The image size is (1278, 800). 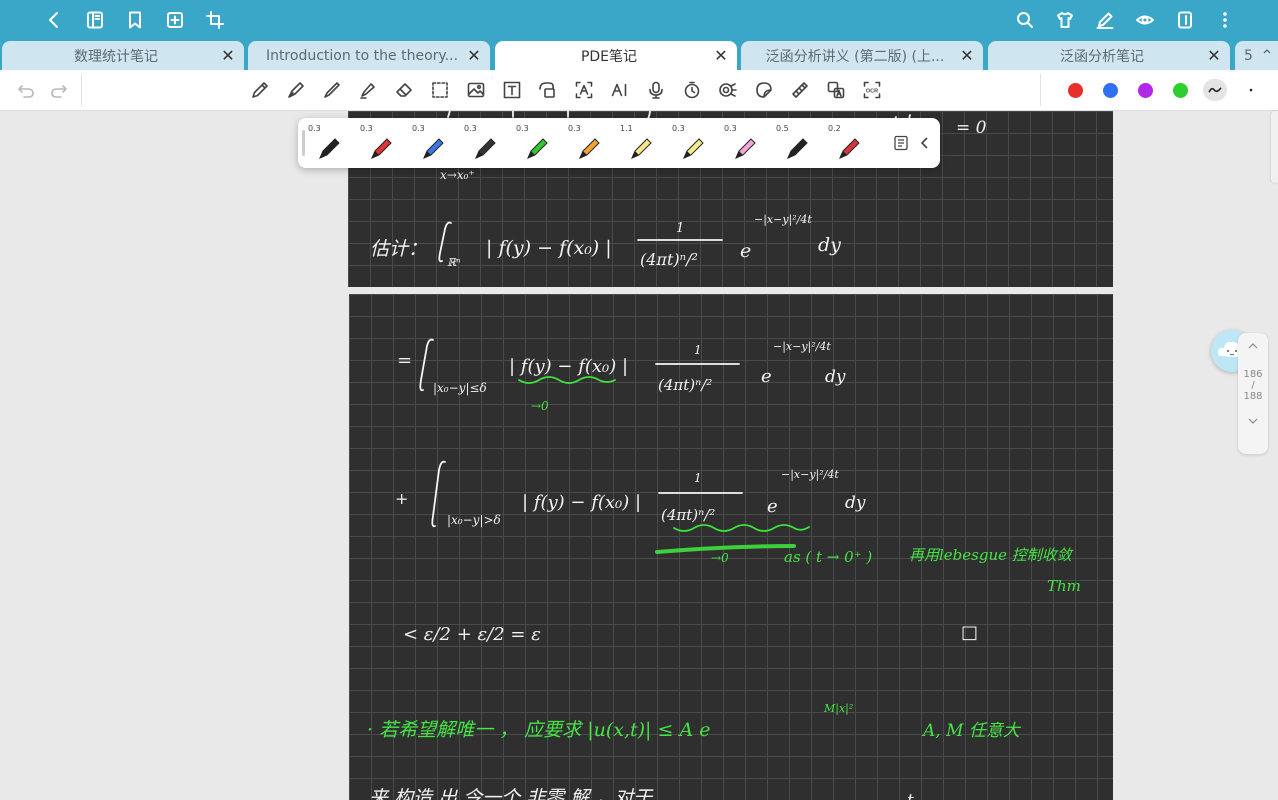 What do you see at coordinates (764, 90) in the screenshot?
I see `sticker-icon` at bounding box center [764, 90].